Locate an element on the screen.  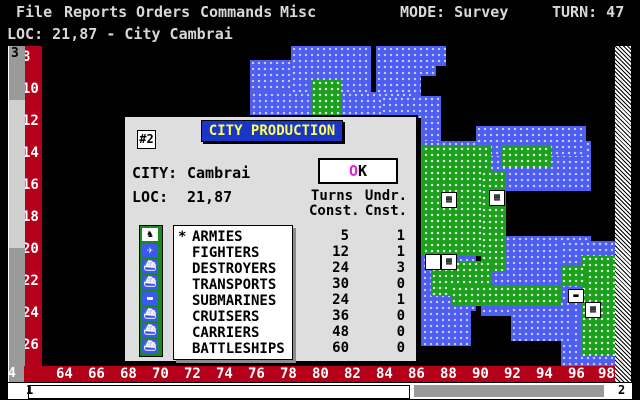
right-edge-pattern is located at coordinates (623, 214).